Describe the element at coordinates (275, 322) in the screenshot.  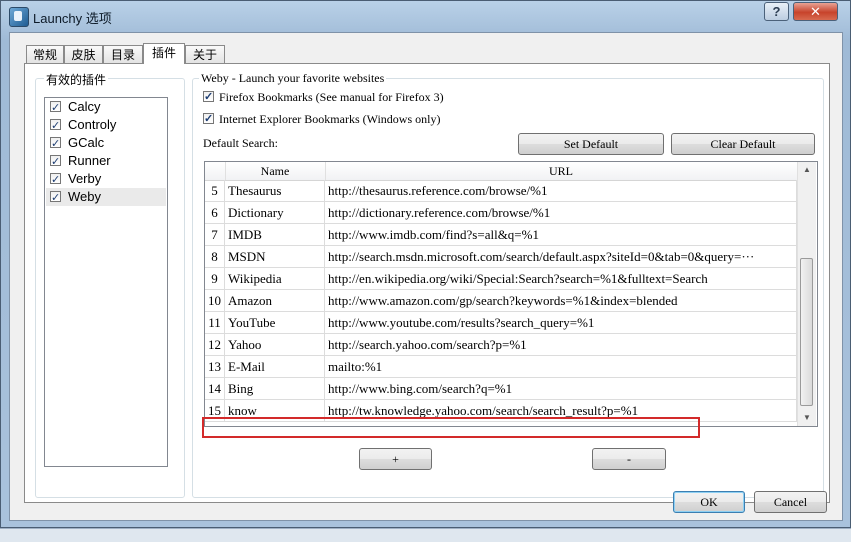
I see `row-name-cell: YouTube` at that location.